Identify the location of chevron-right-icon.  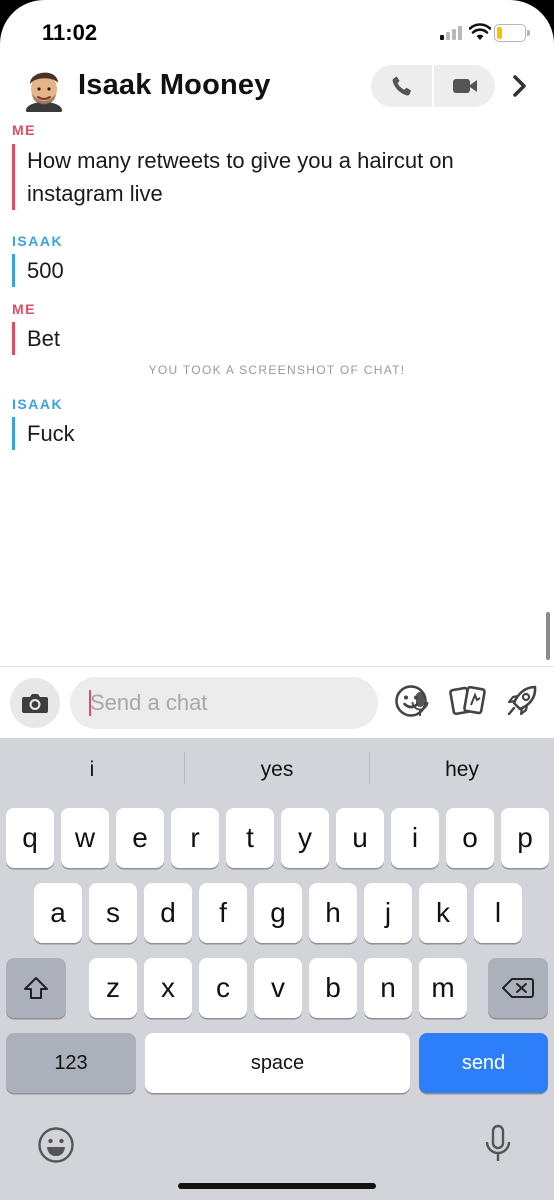
(520, 86).